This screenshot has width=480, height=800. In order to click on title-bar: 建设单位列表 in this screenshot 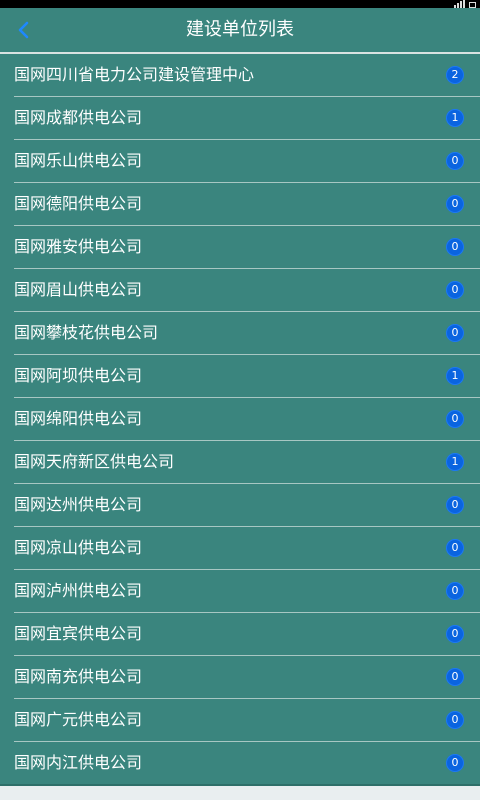, I will do `click(240, 31)`.